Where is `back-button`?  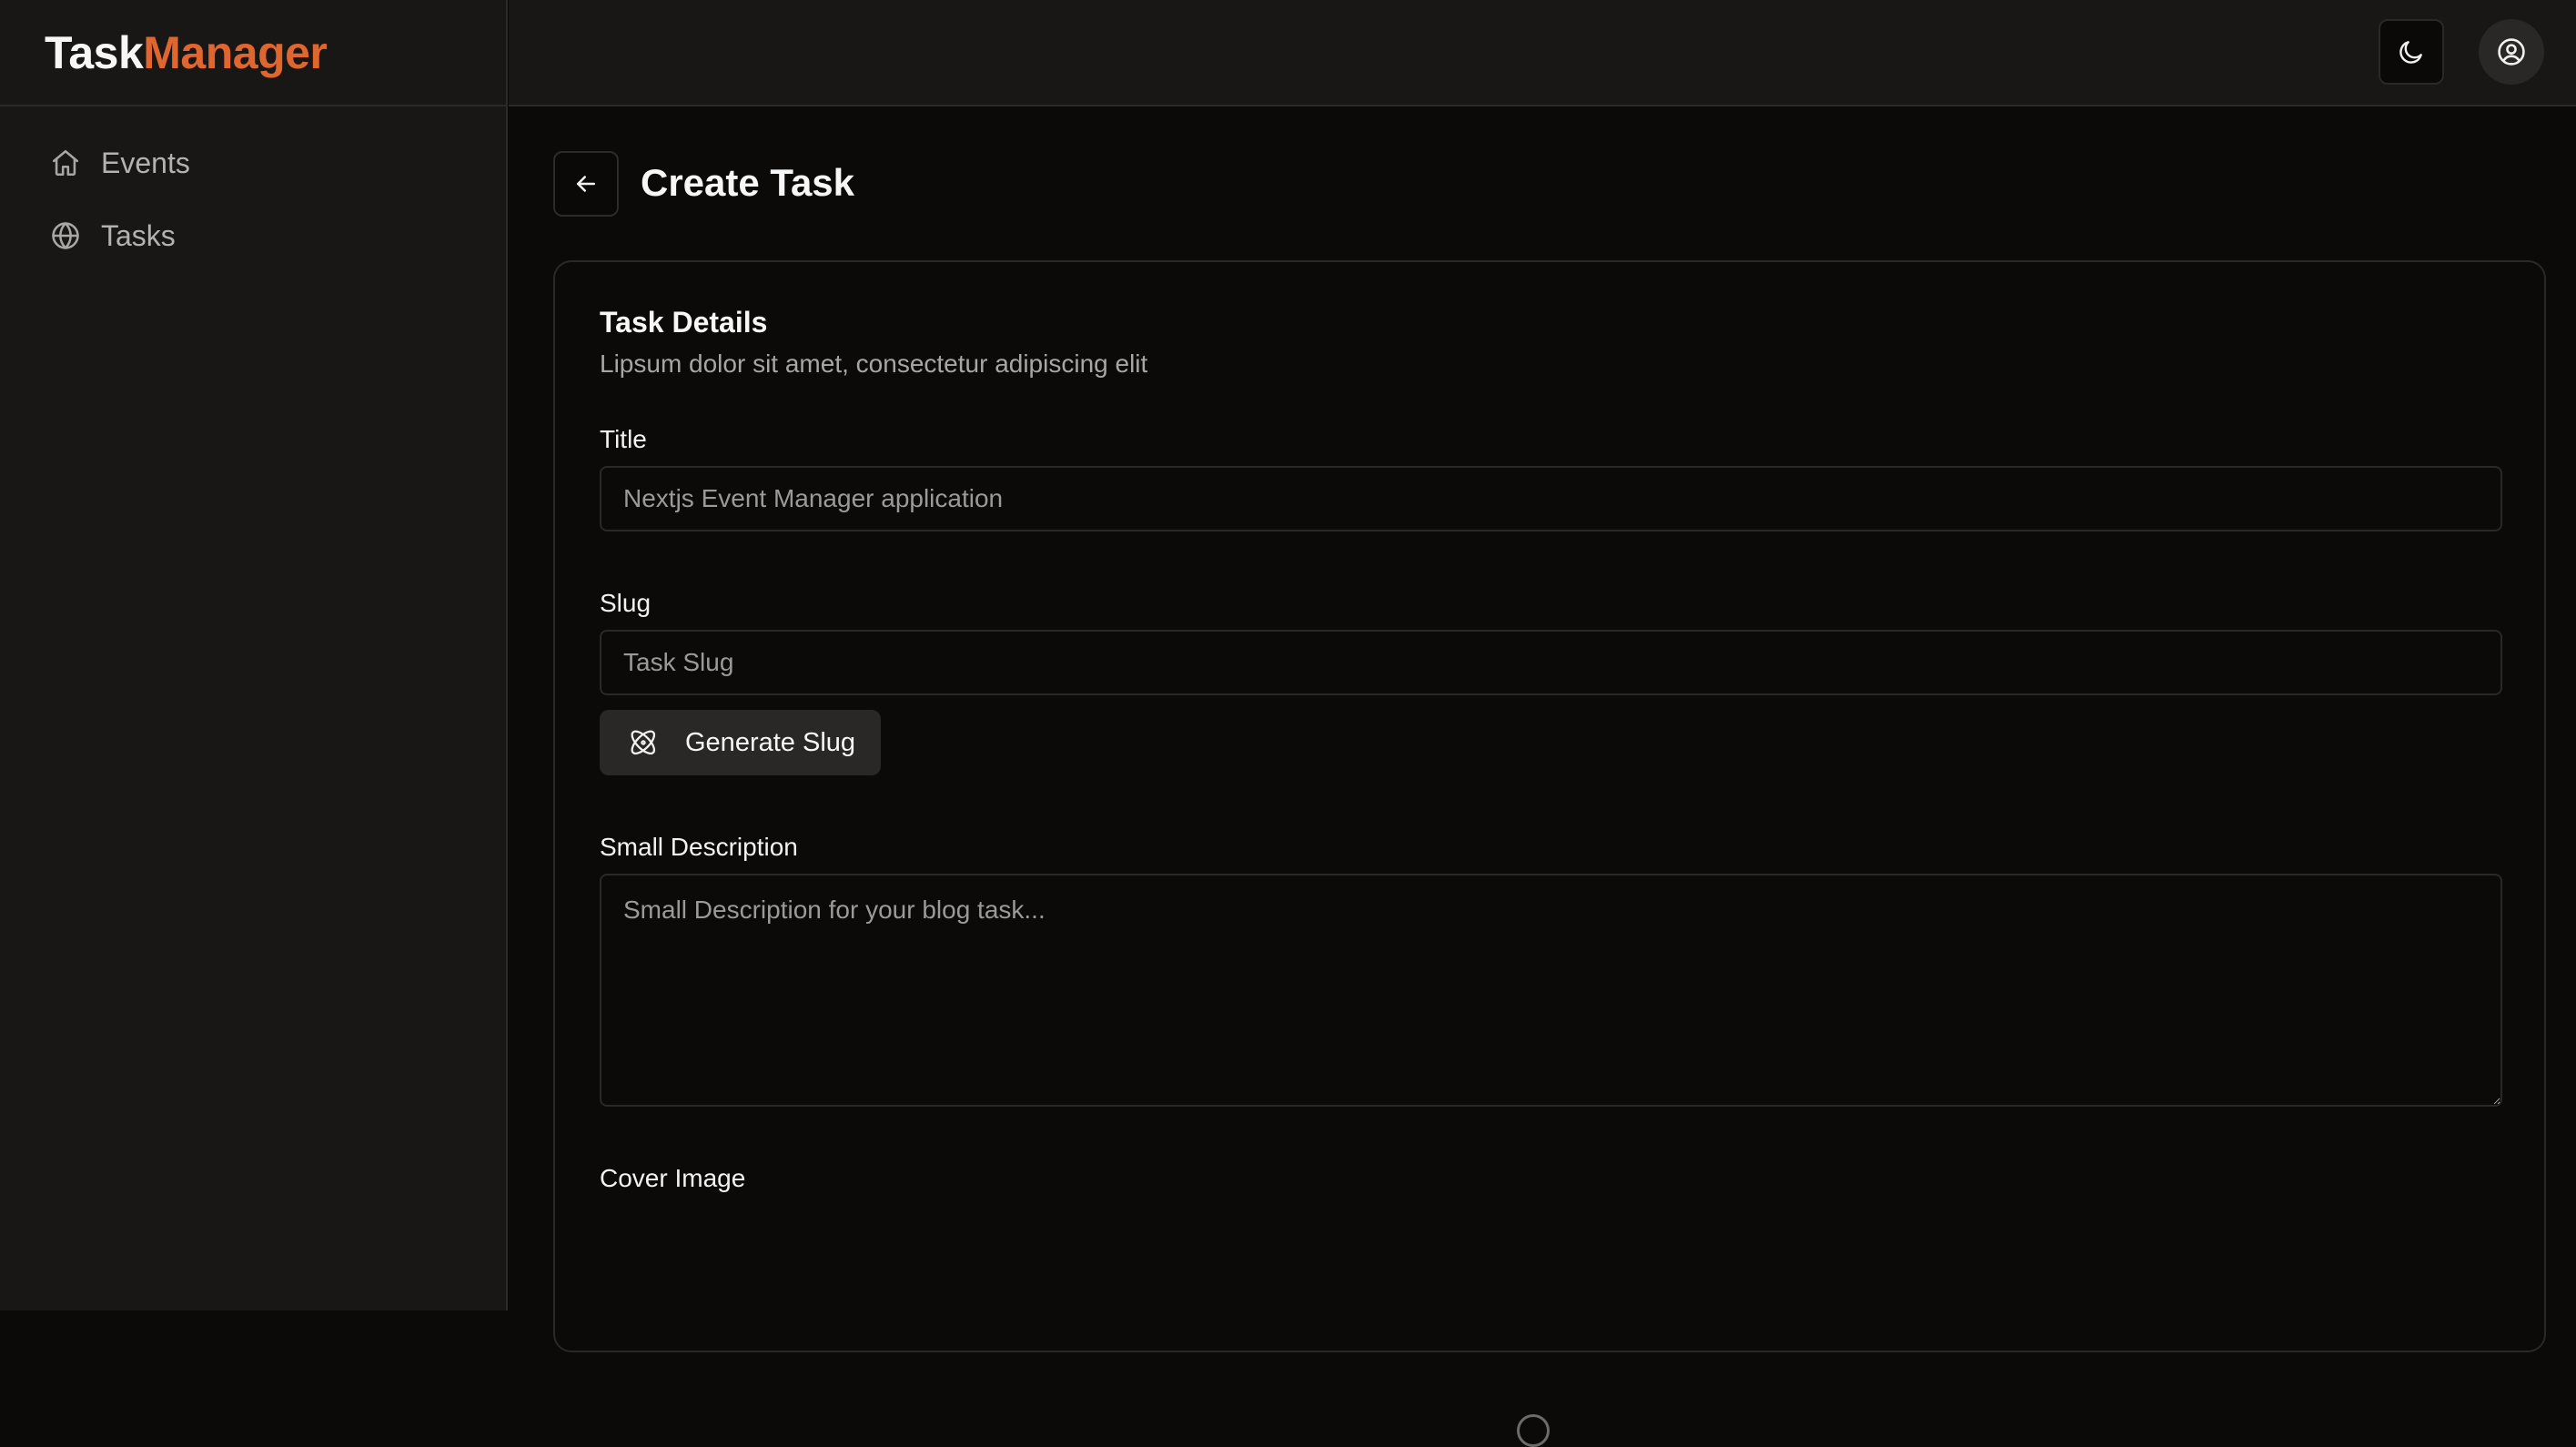 back-button is located at coordinates (586, 184).